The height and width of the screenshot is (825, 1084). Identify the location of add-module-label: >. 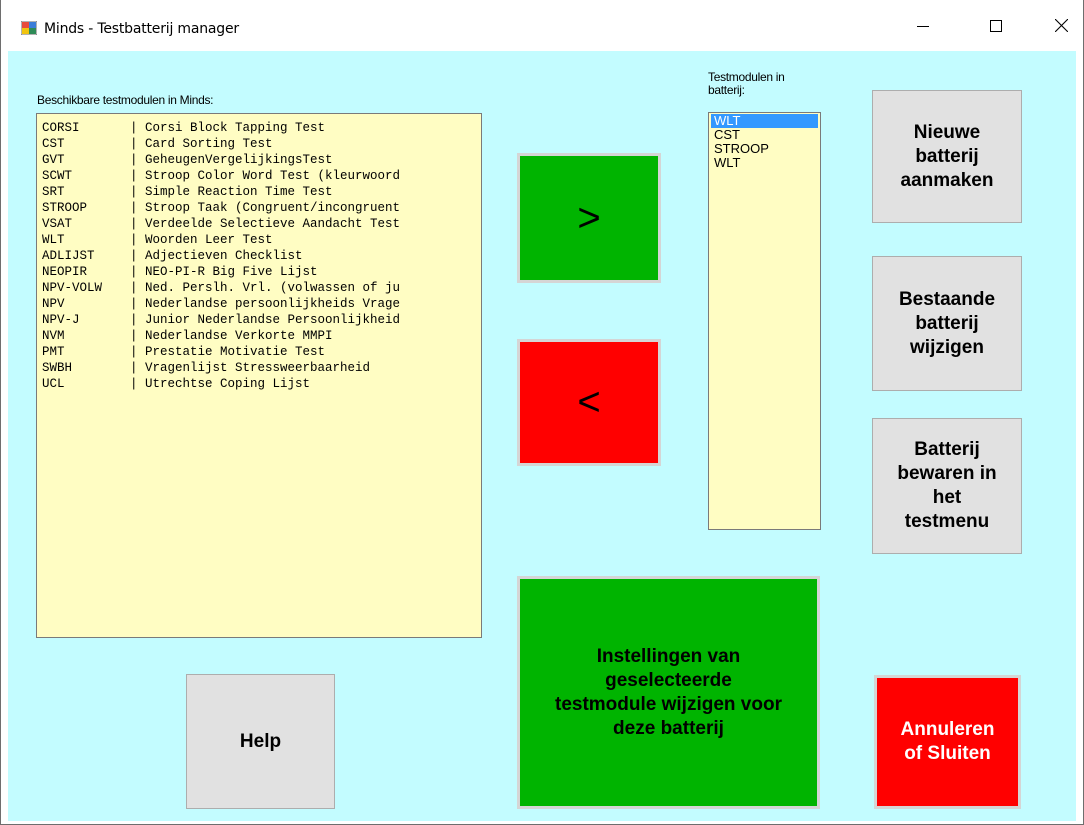
(589, 217).